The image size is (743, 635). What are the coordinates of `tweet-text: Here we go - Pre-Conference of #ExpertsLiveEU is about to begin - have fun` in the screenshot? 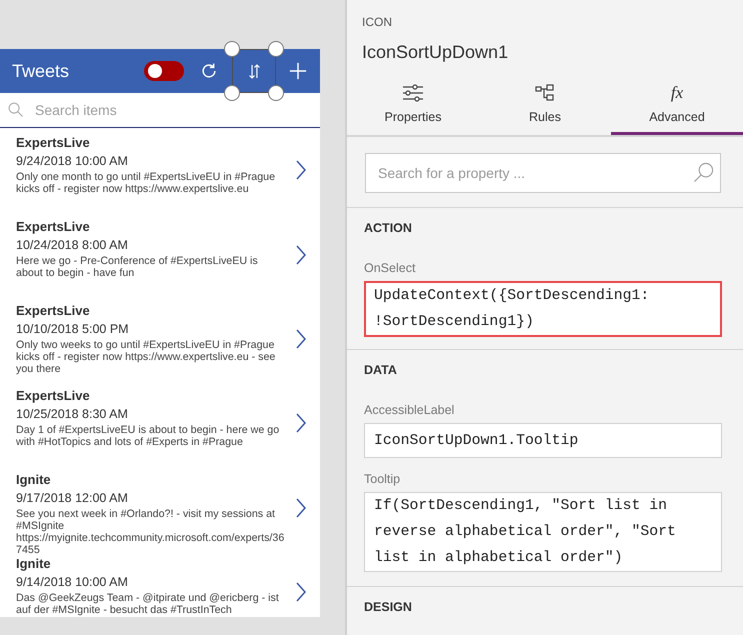 It's located at (137, 266).